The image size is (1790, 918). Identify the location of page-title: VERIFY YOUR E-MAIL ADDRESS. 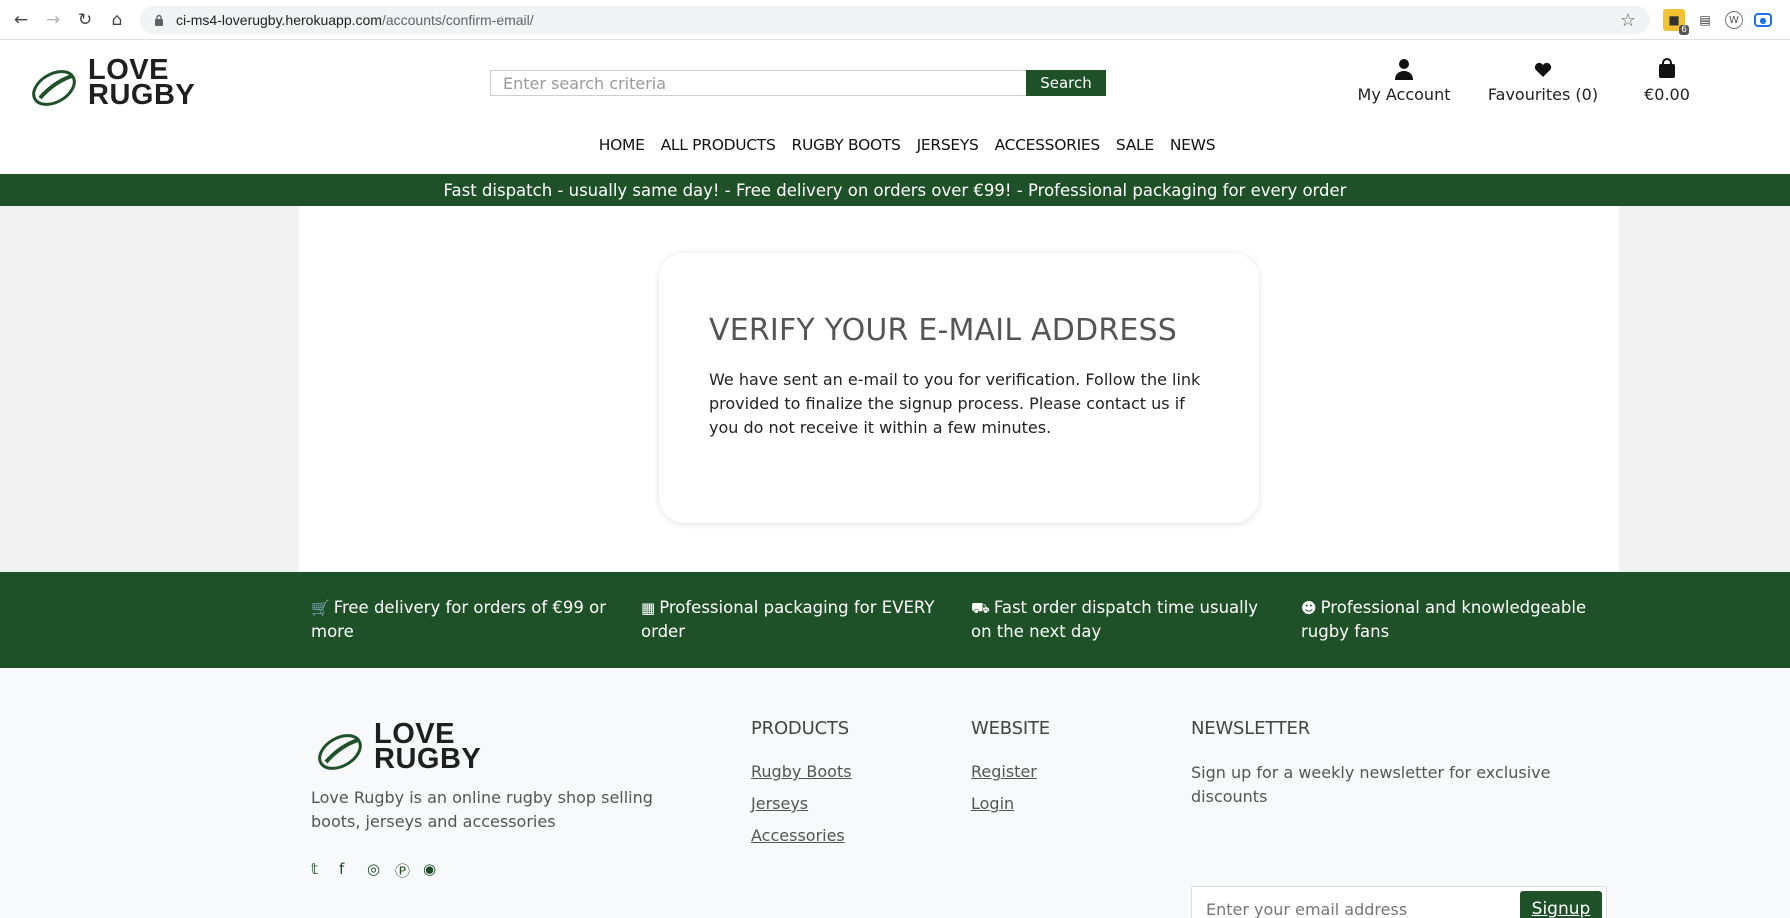
(943, 330).